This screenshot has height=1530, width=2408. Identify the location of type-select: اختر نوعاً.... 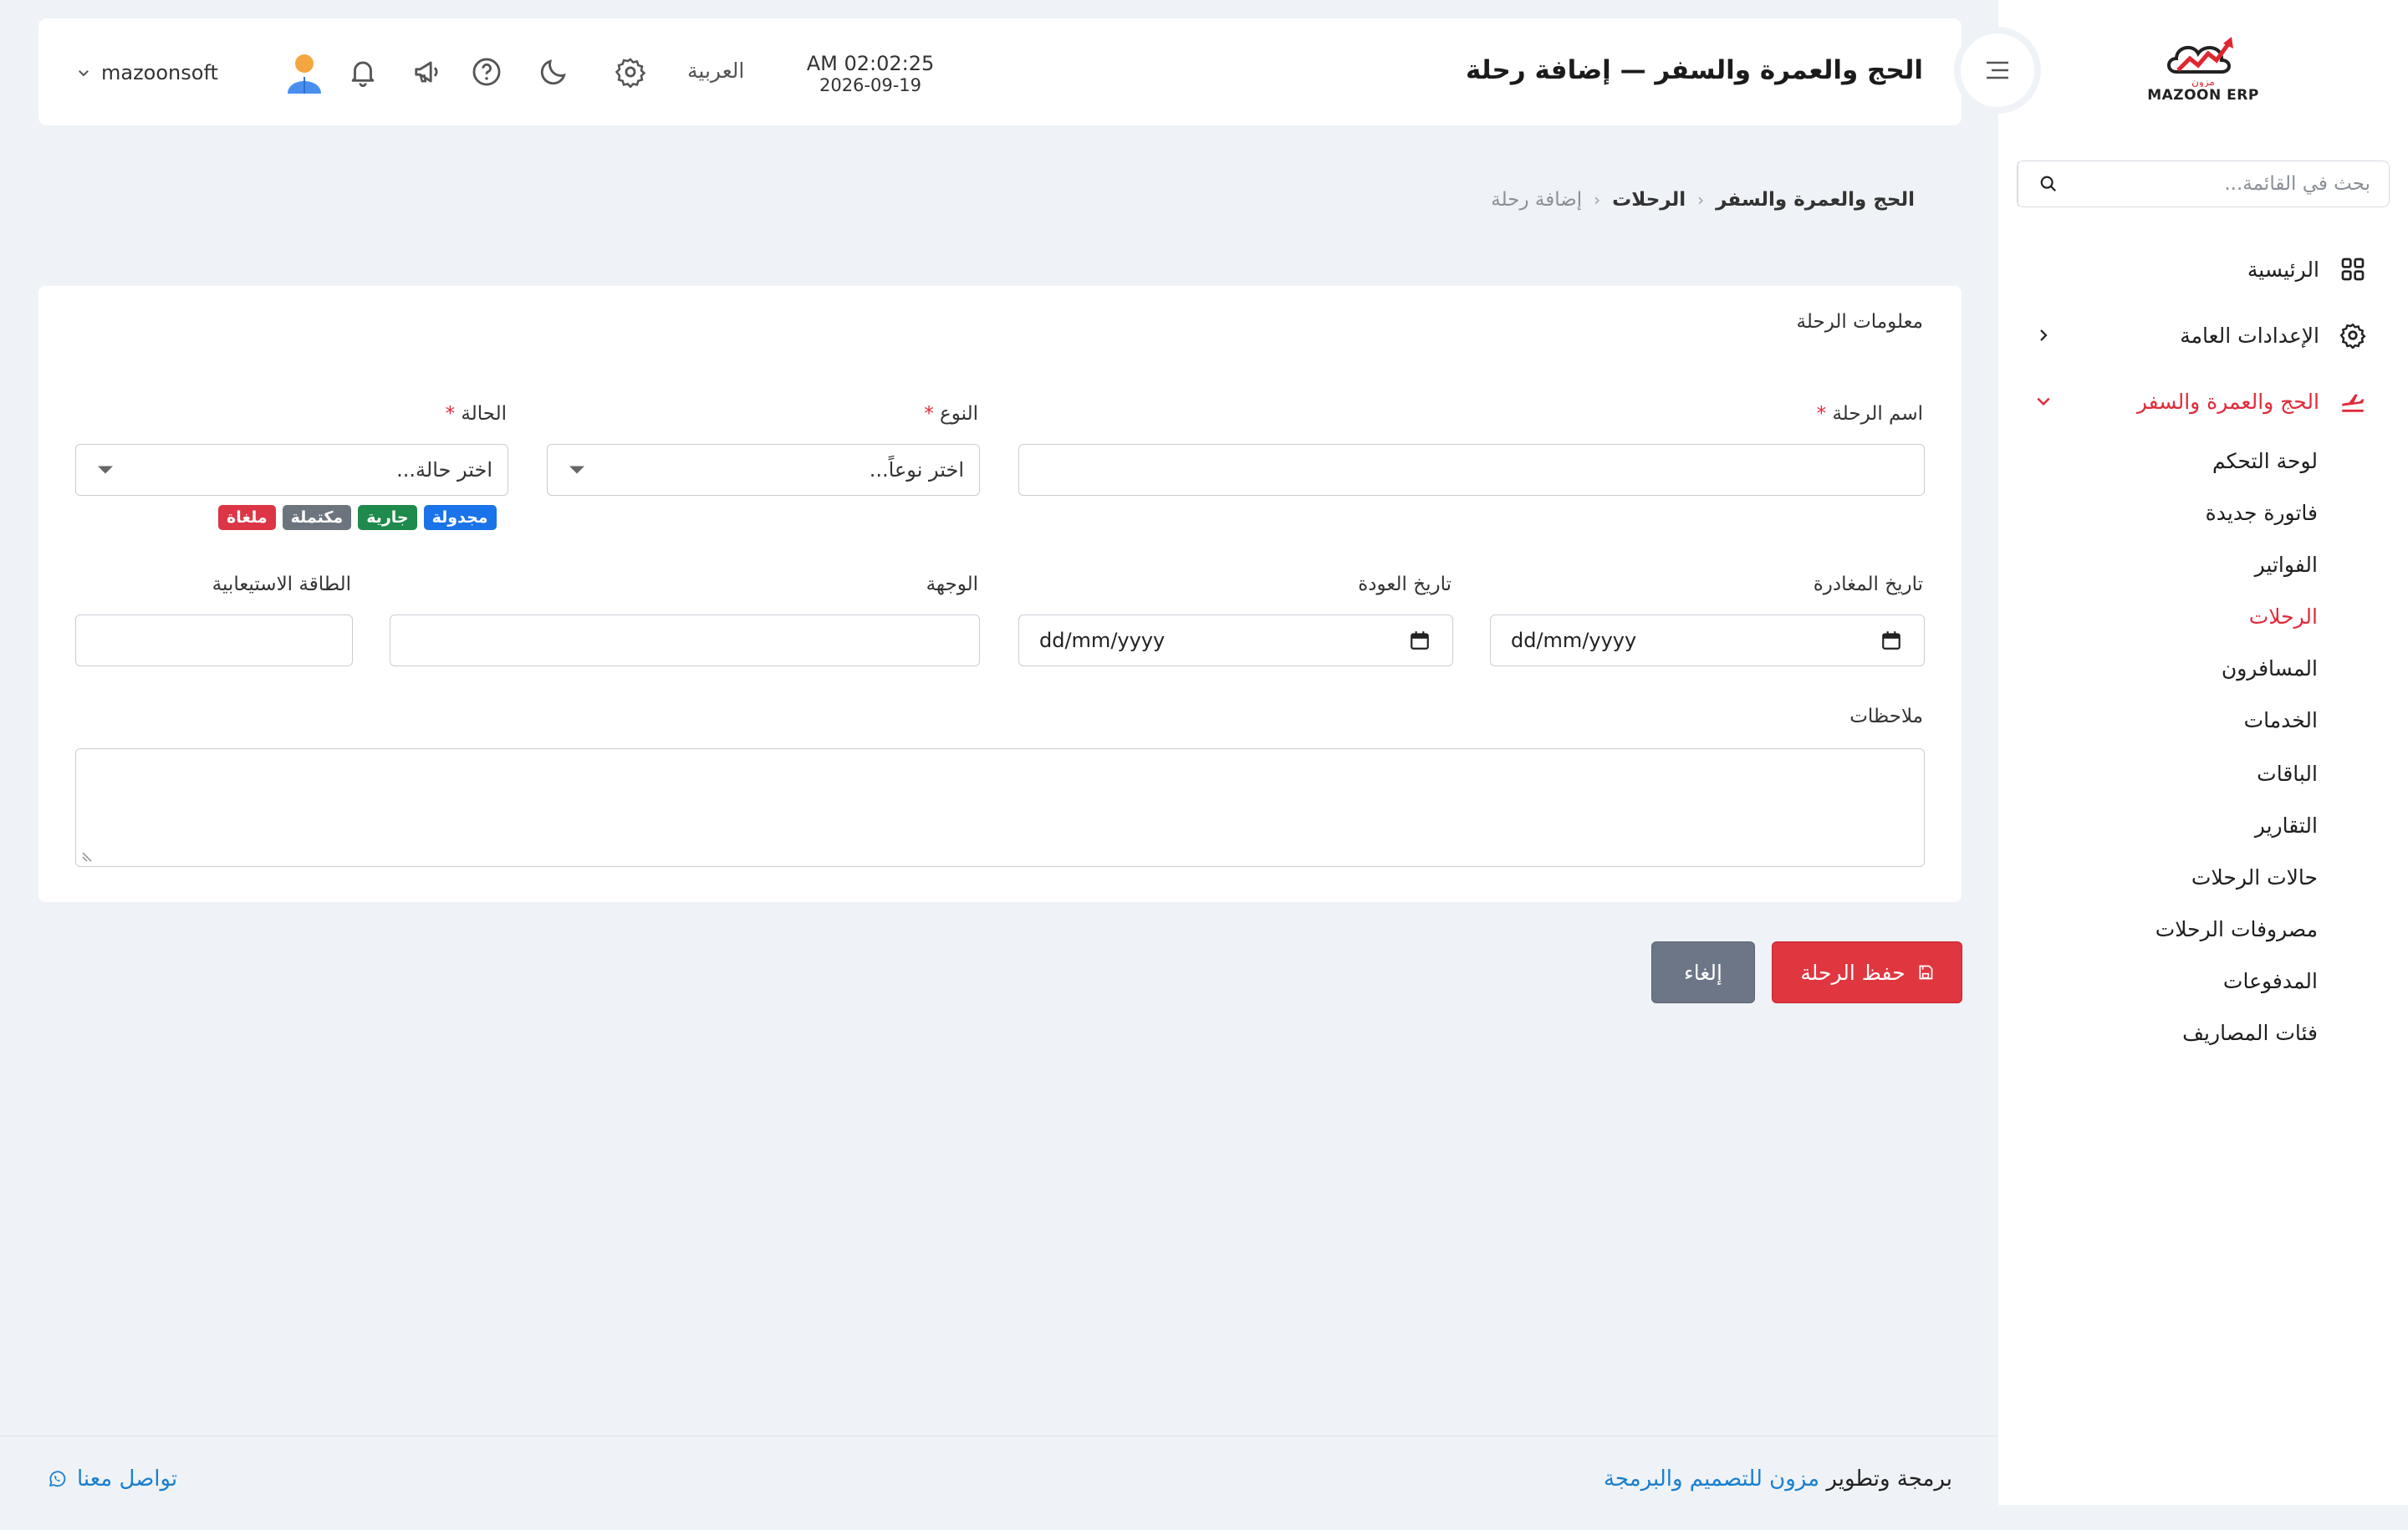
(764, 470).